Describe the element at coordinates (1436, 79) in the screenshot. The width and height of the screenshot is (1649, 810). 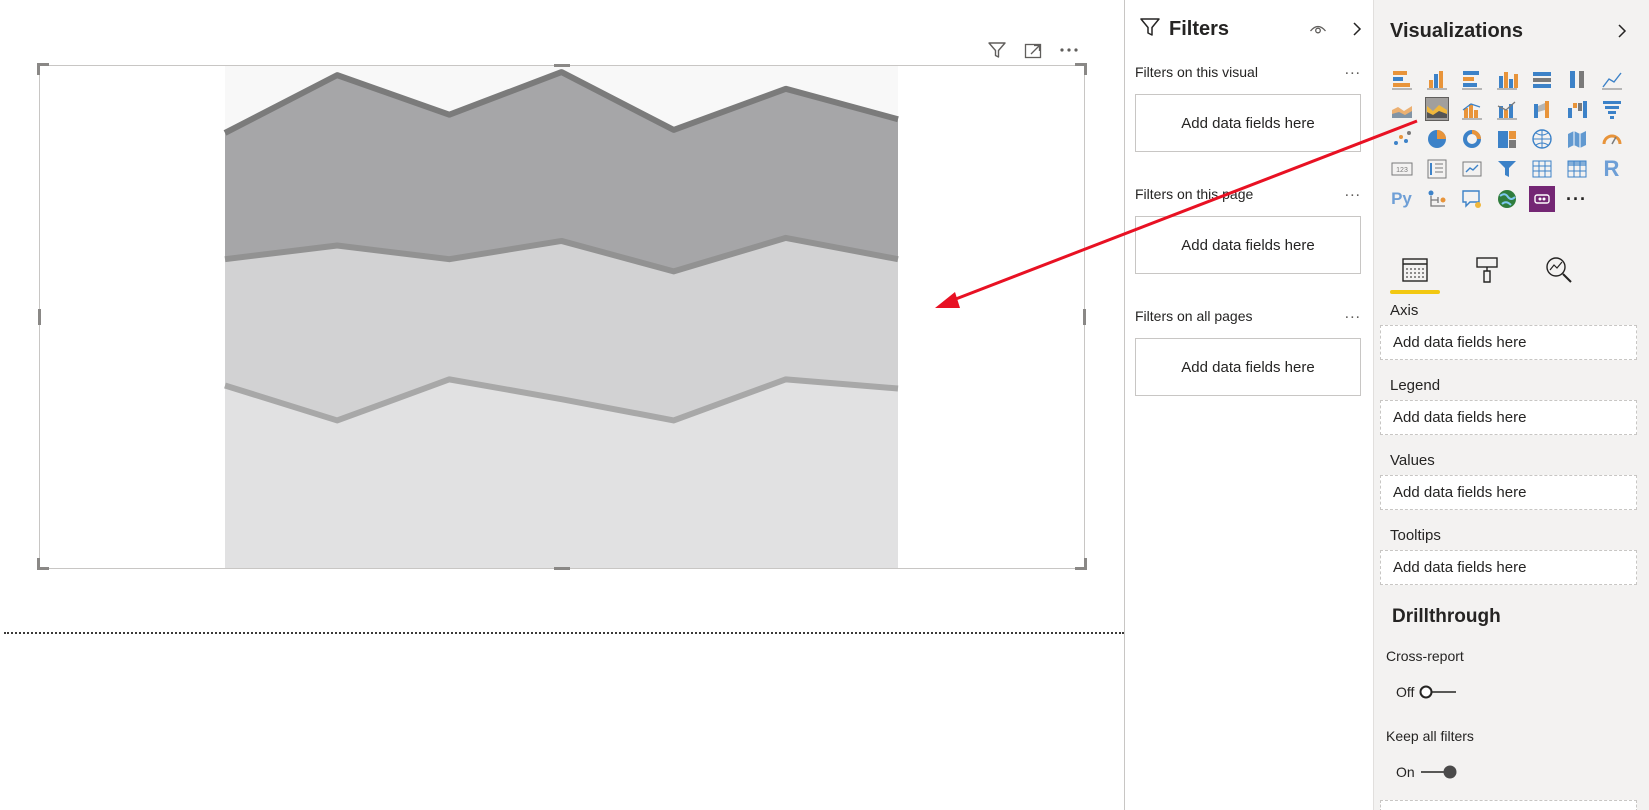
I see `stacked-column-chart-icon` at that location.